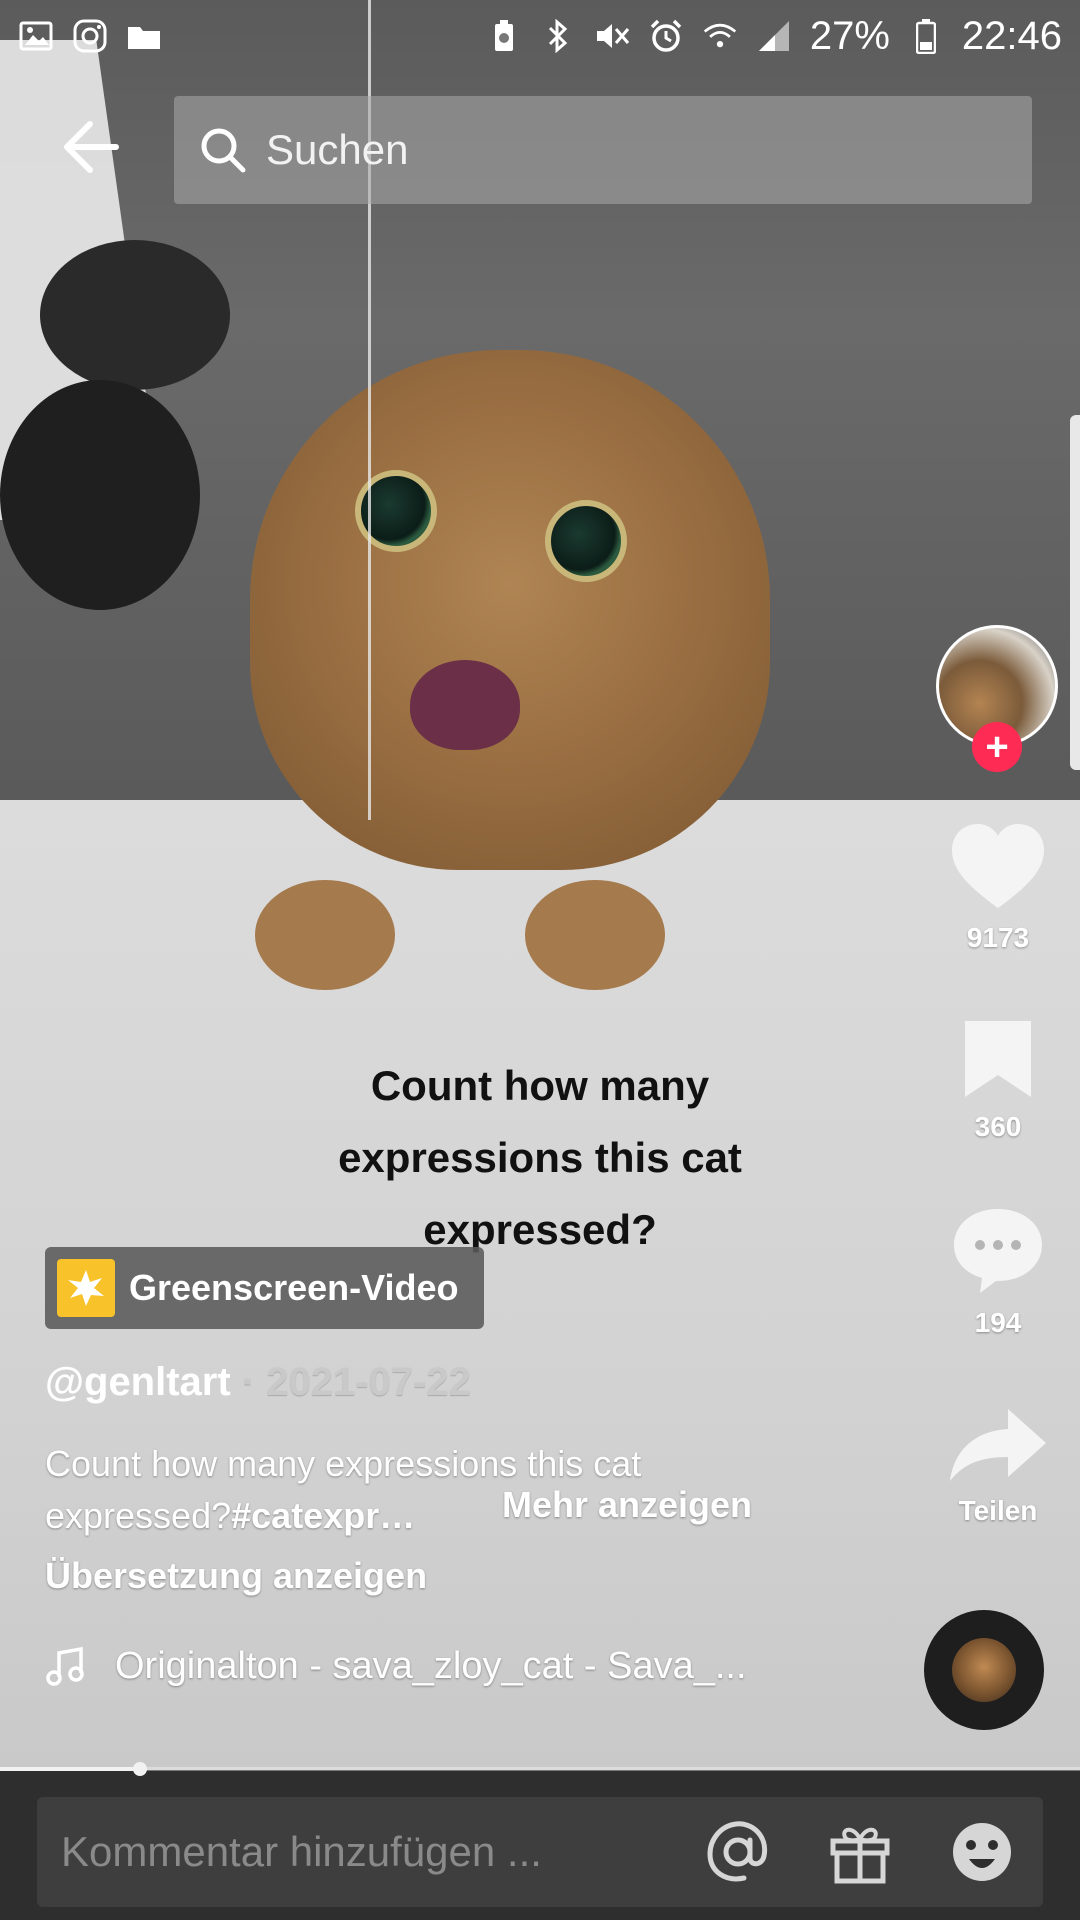 Image resolution: width=1080 pixels, height=1920 pixels. Describe the element at coordinates (144, 36) in the screenshot. I see `folder-icon` at that location.